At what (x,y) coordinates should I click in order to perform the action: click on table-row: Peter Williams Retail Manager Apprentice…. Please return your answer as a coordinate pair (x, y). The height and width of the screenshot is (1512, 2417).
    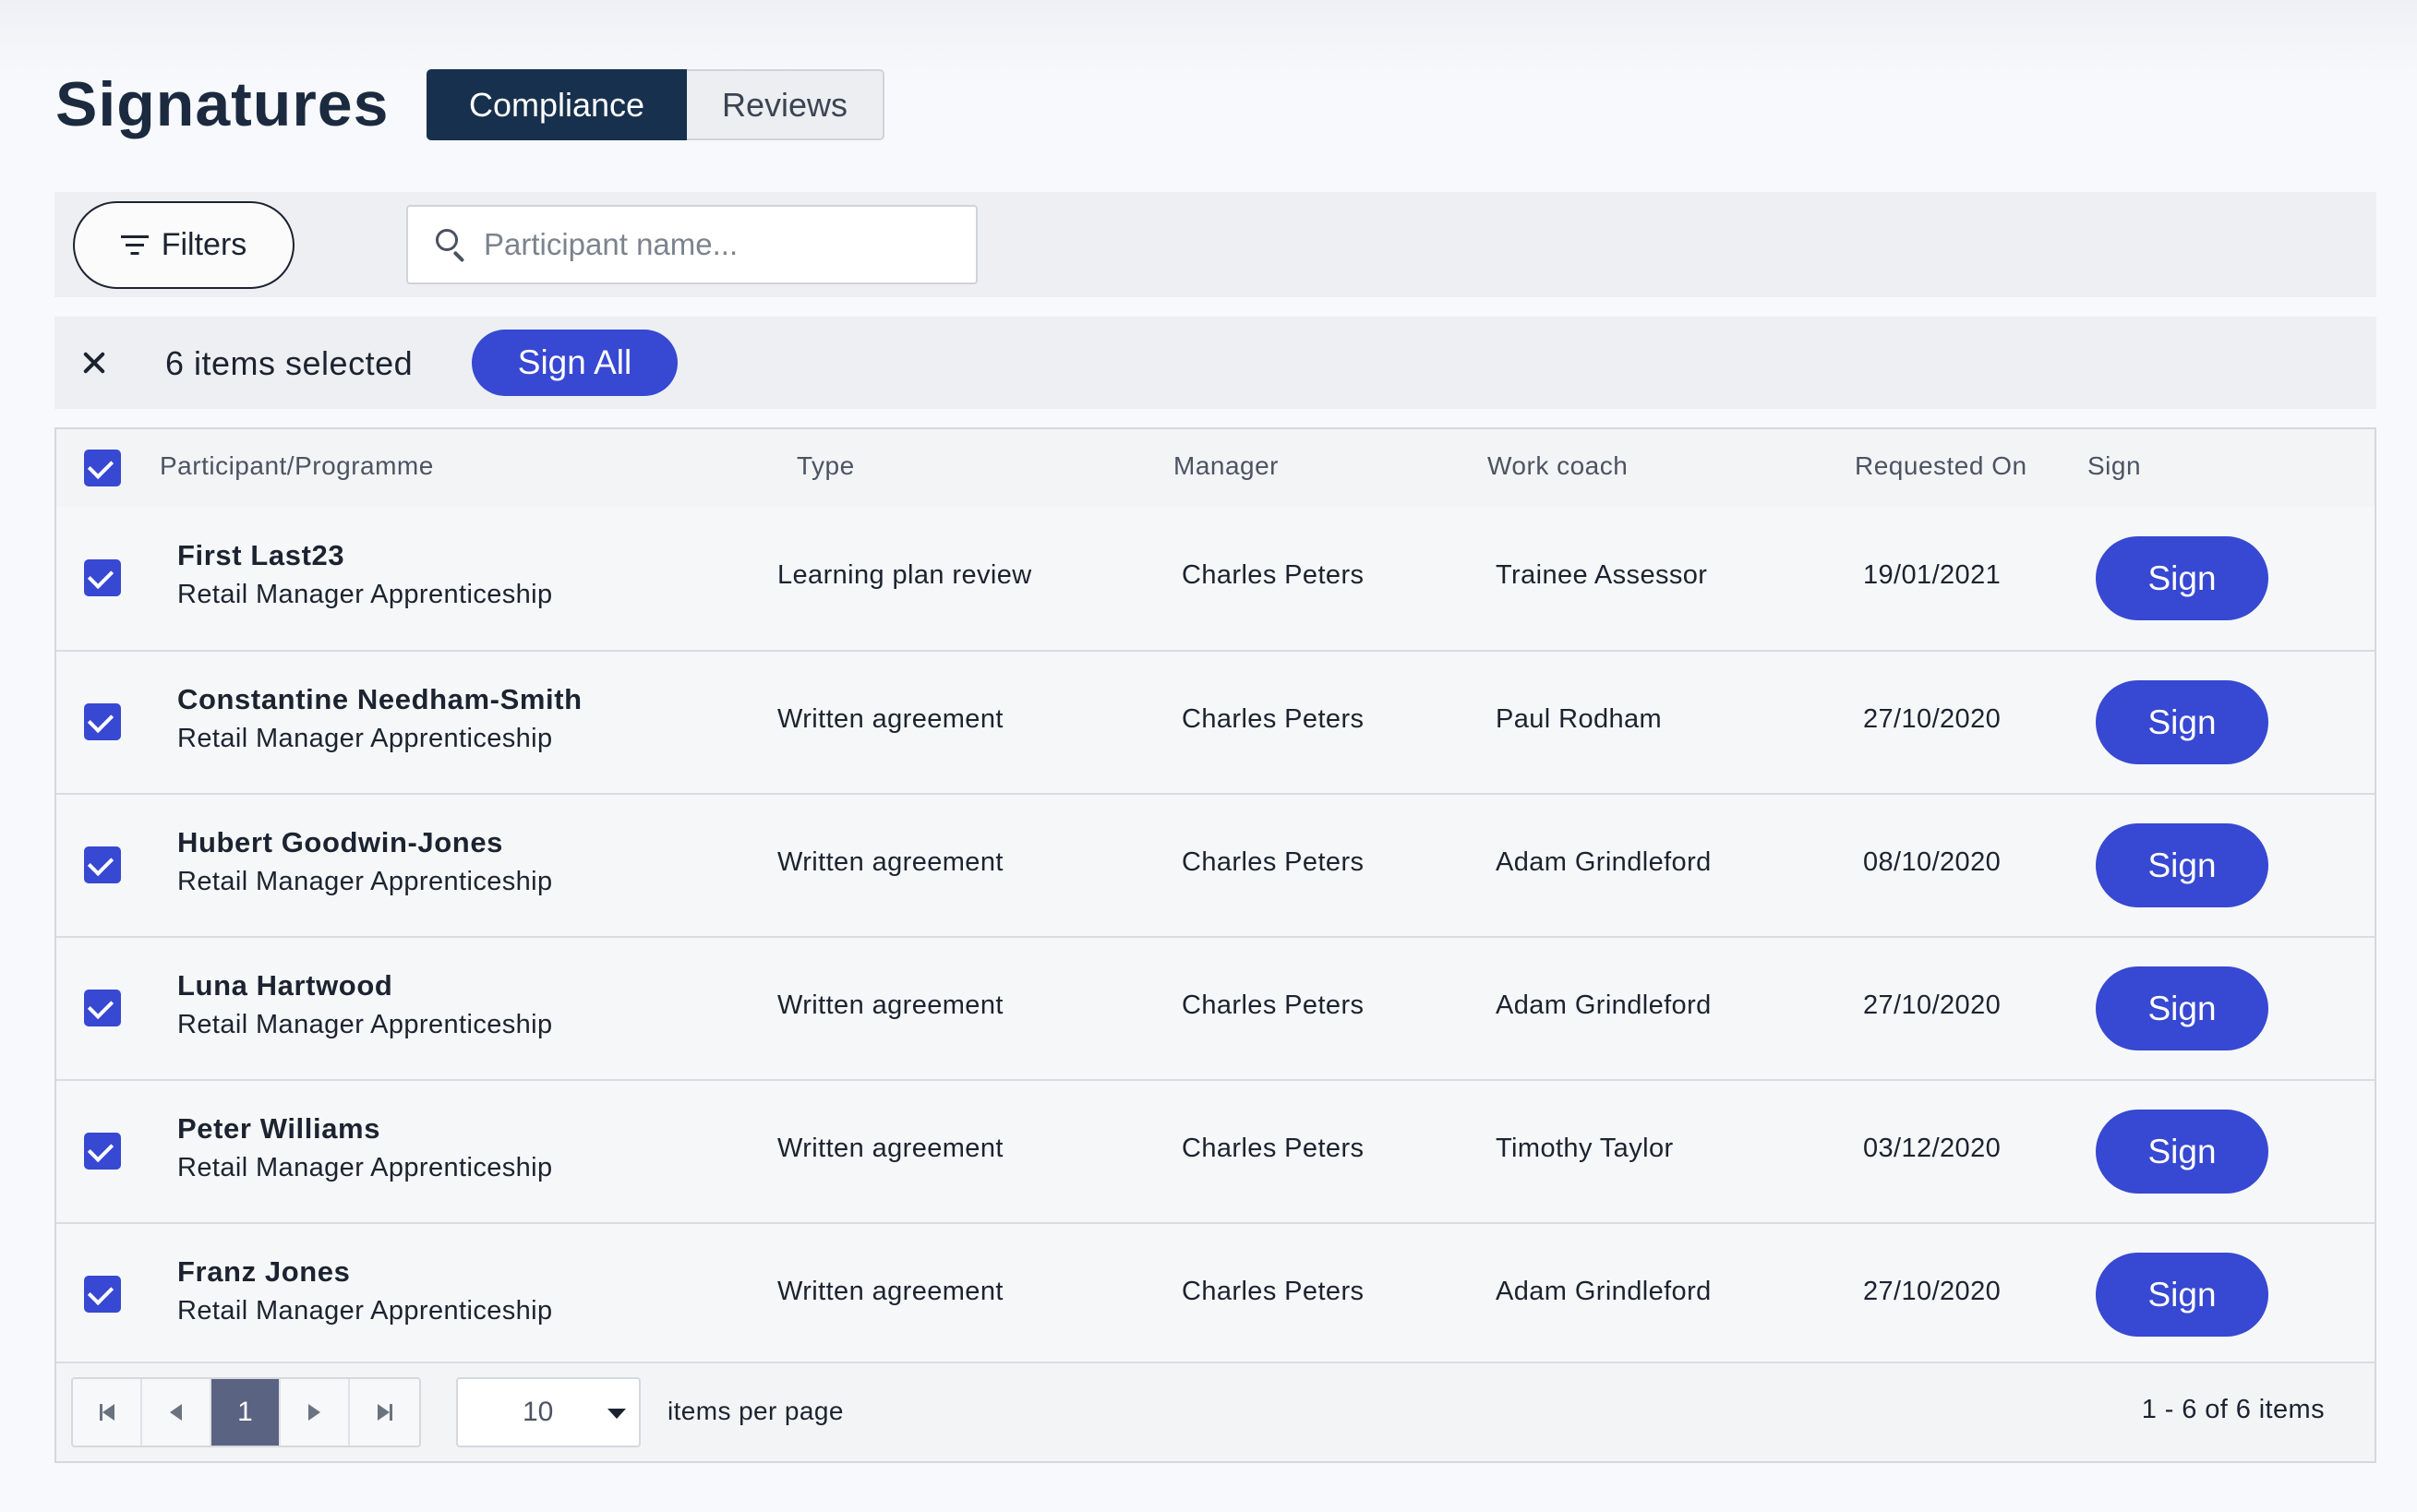
    Looking at the image, I should click on (1215, 1150).